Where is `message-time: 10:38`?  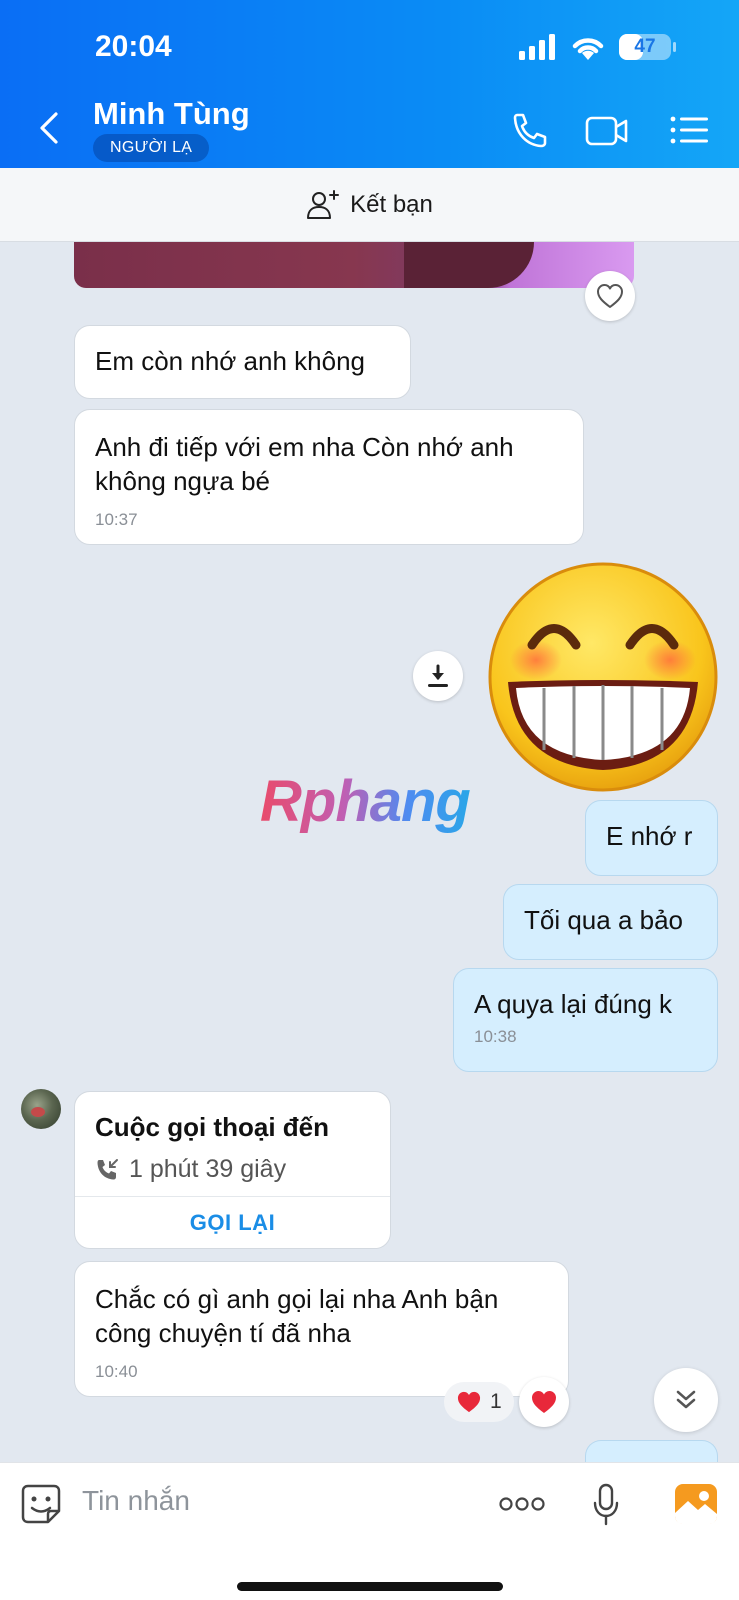
message-time: 10:38 is located at coordinates (495, 1036).